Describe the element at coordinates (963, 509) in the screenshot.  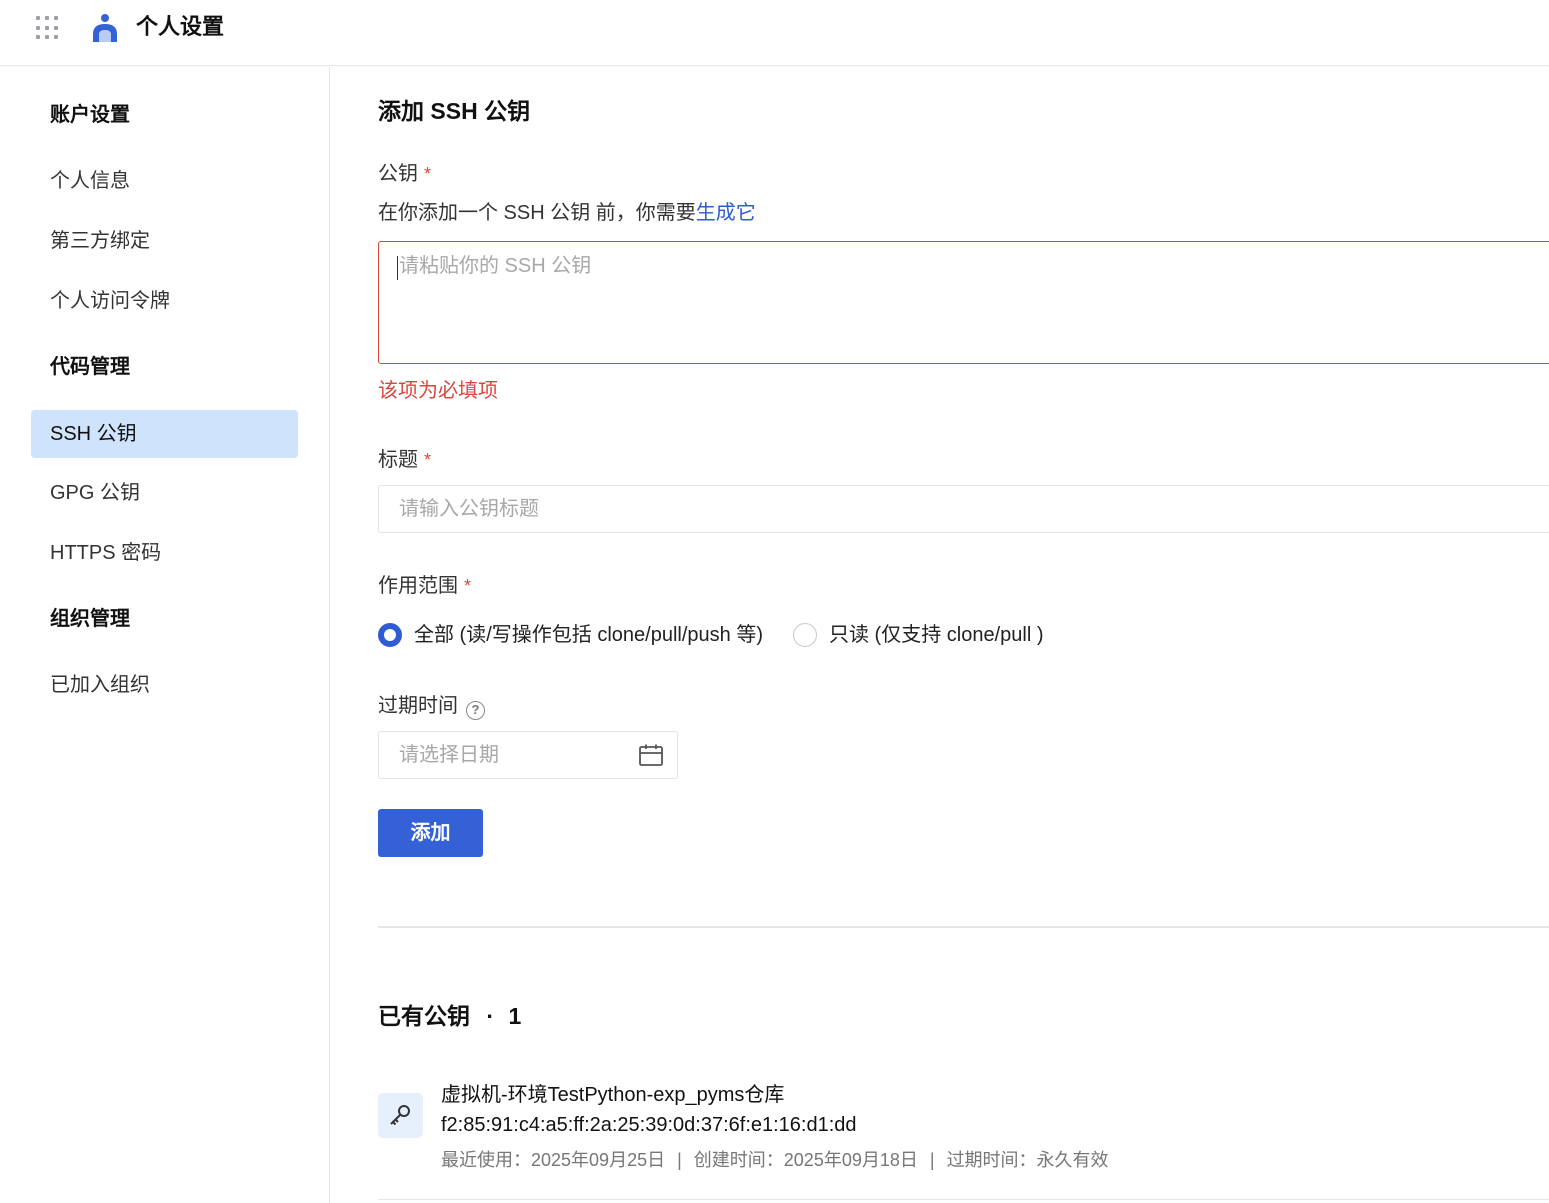
I see `title-input: 请输入公钥标题` at that location.